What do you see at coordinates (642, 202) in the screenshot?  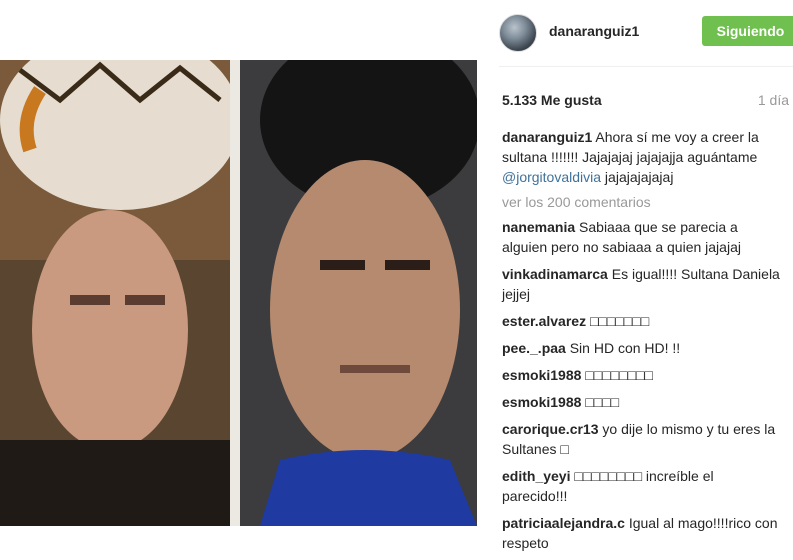 I see `view-all-comments-link: ver los 200 comentarios` at bounding box center [642, 202].